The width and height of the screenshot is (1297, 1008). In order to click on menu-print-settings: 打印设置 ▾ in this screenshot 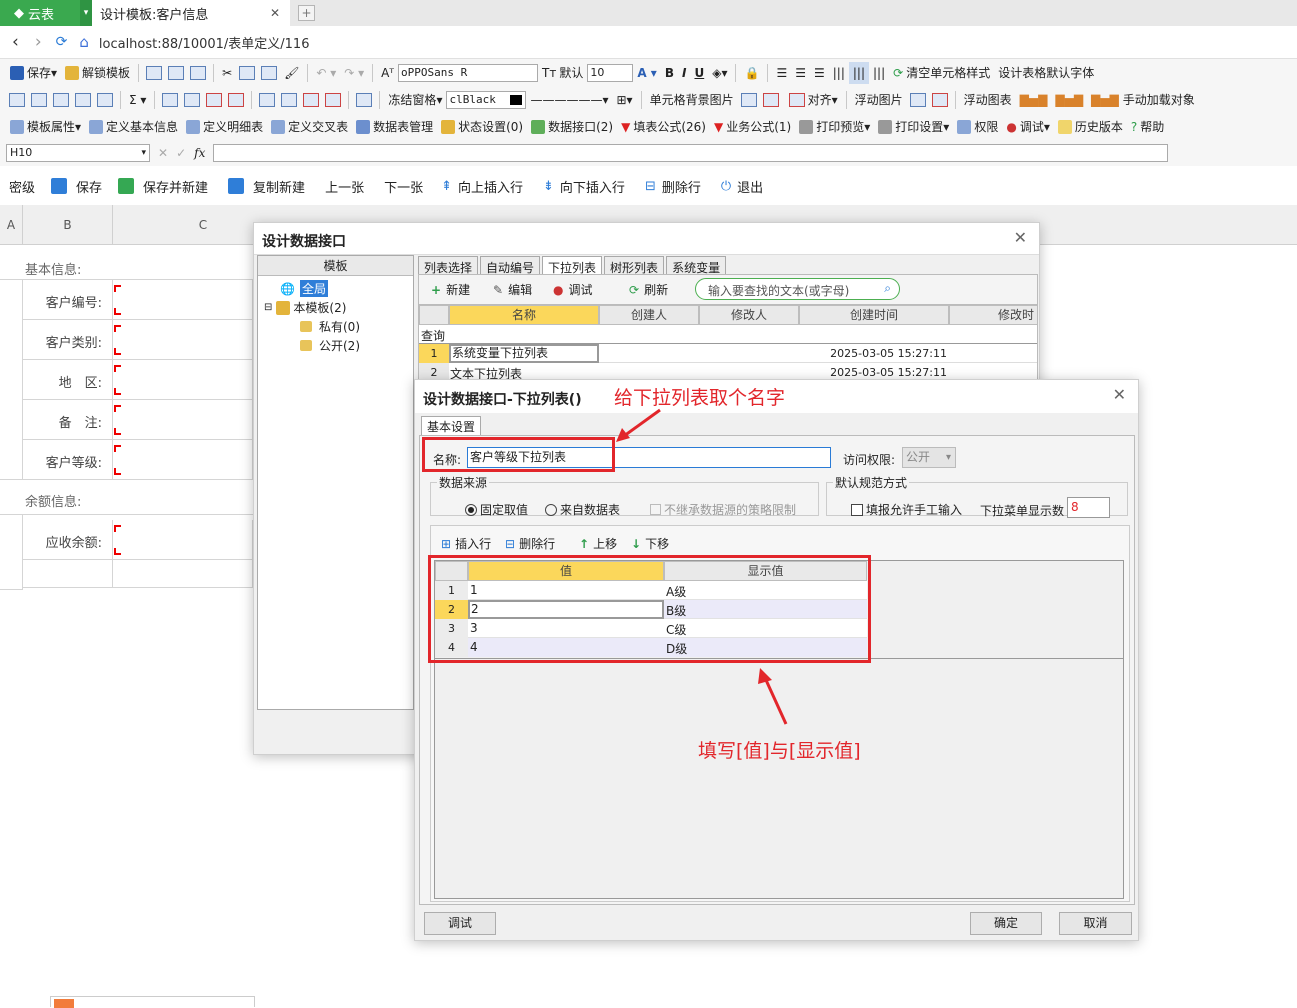, I will do `click(913, 127)`.